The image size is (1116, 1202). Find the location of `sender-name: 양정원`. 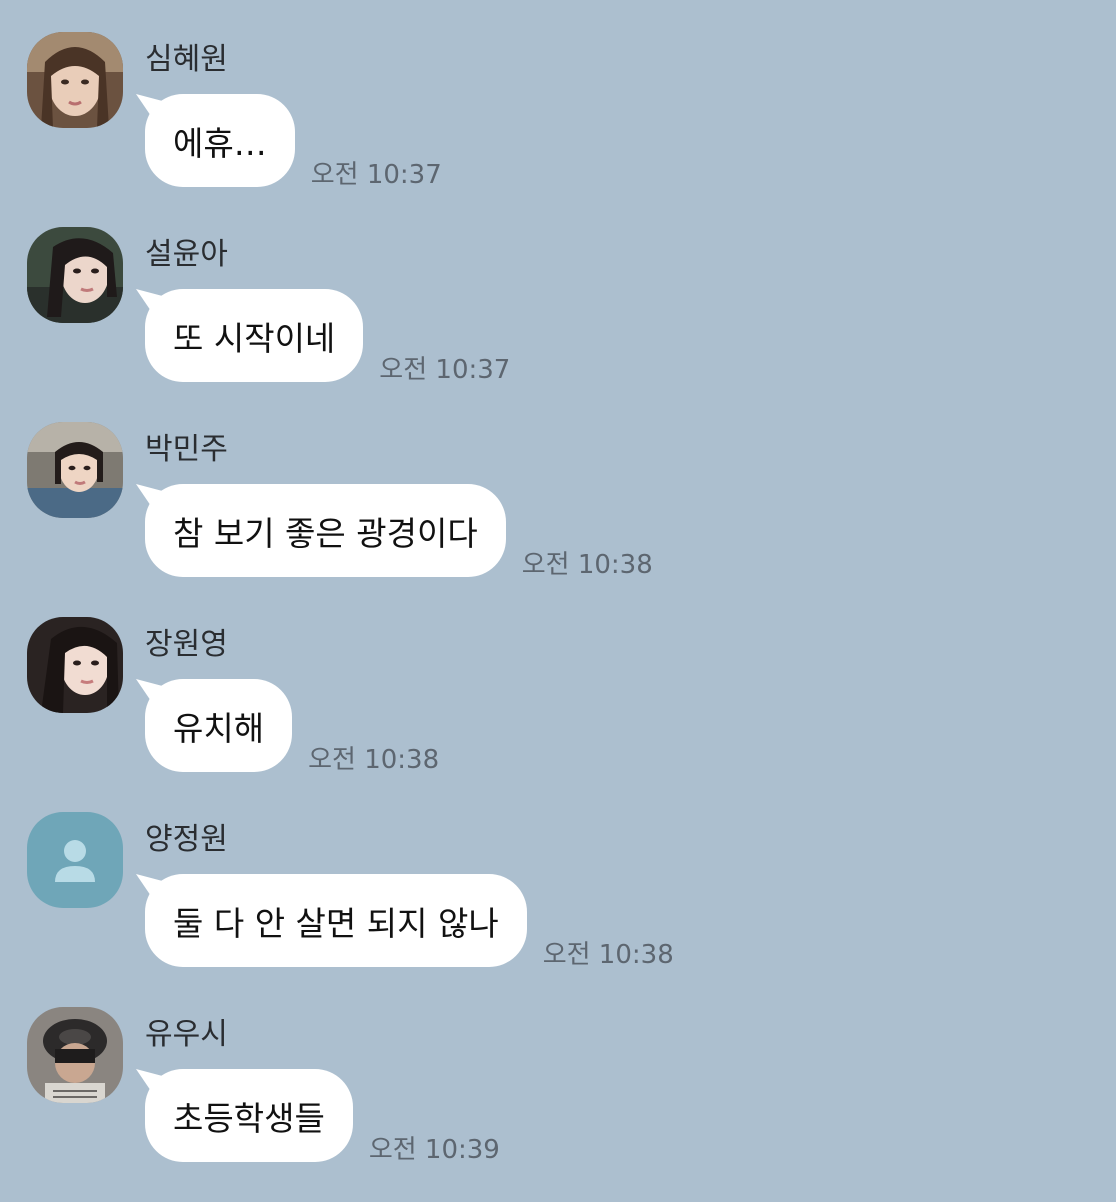

sender-name: 양정원 is located at coordinates (186, 839).